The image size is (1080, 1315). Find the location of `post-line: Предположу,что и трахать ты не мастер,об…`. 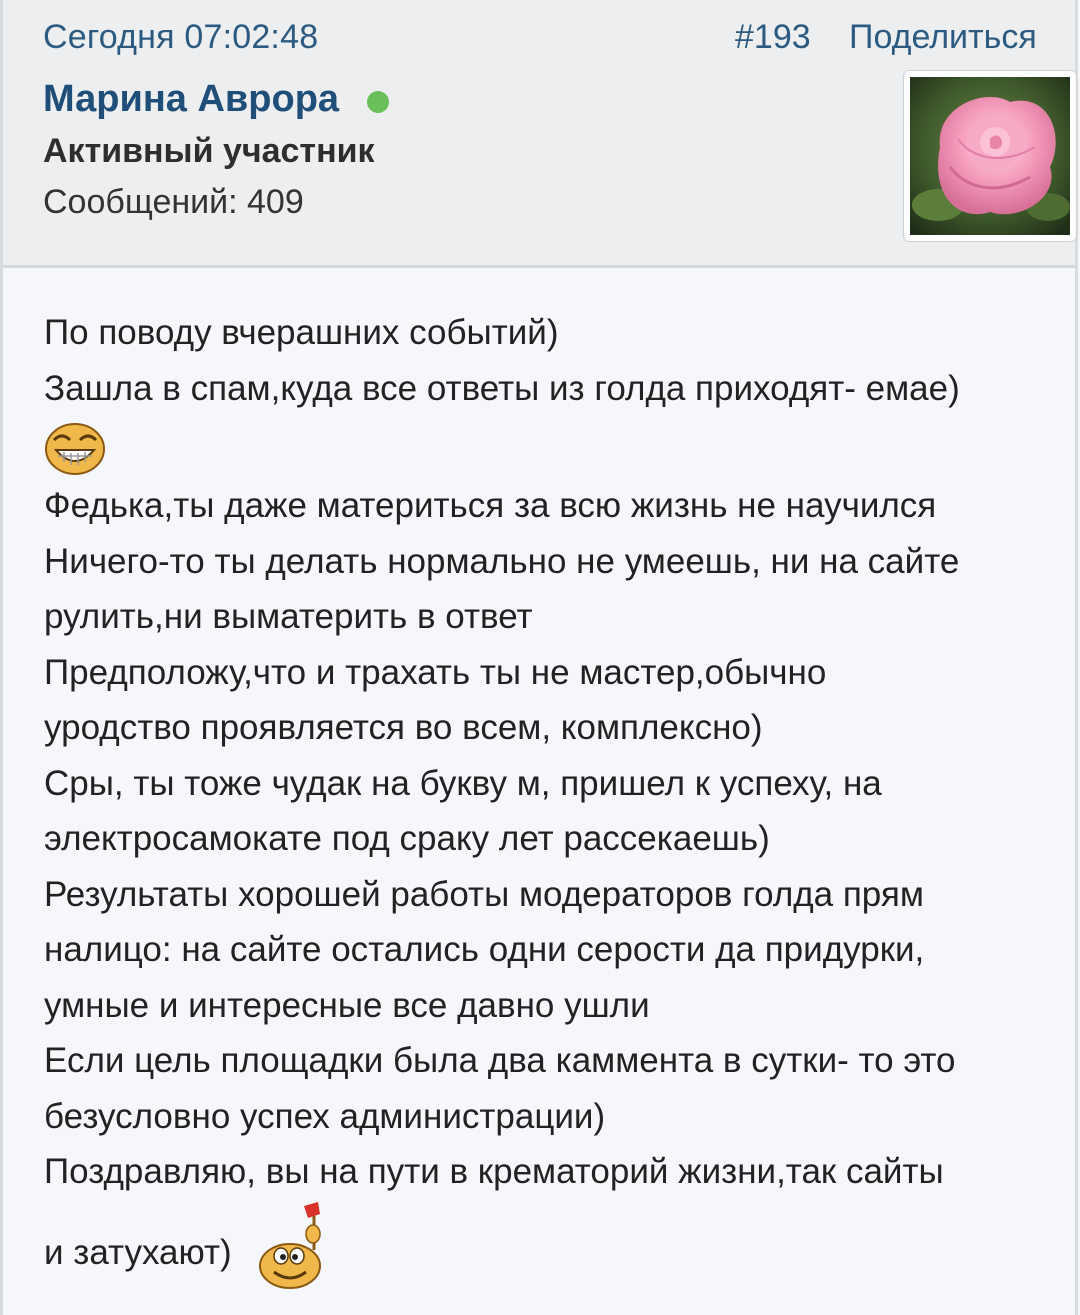

post-line: Предположу,что и трахать ты не мастер,об… is located at coordinates (435, 672).